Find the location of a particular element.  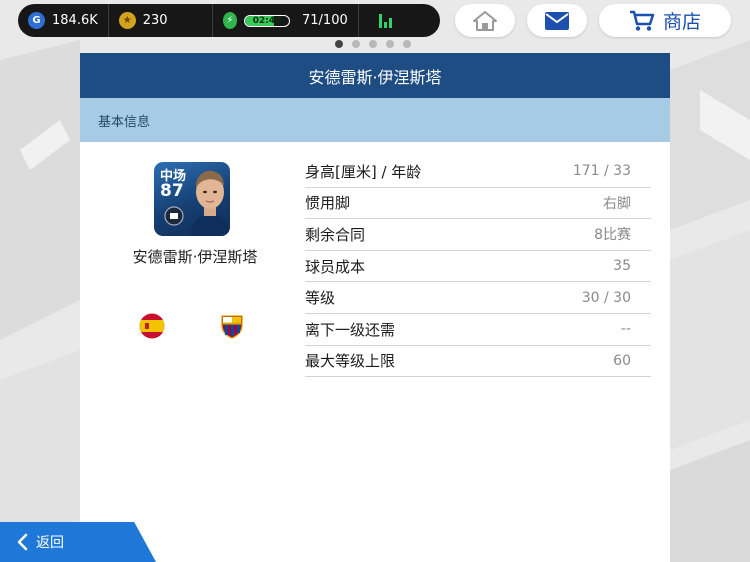

mail-icon is located at coordinates (557, 20).